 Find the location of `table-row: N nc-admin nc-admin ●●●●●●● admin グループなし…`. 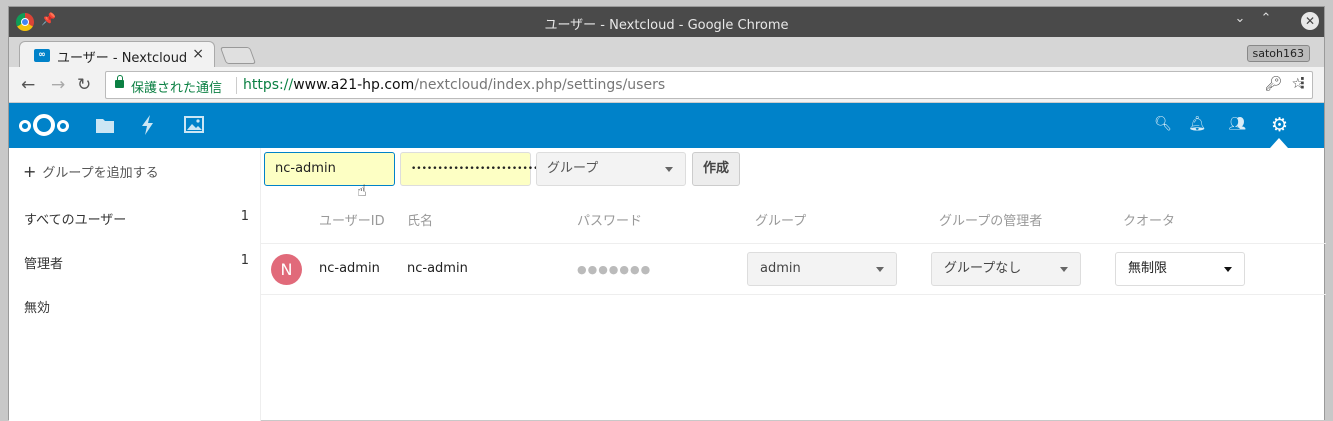

table-row: N nc-admin nc-admin ●●●●●●● admin グループなし… is located at coordinates (793, 269).